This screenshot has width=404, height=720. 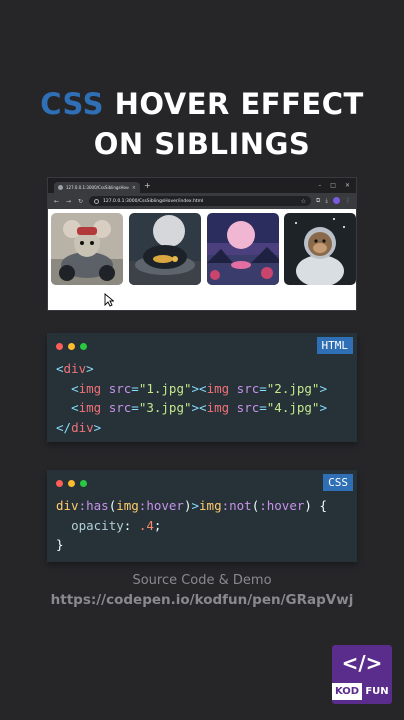 What do you see at coordinates (202, 259) in the screenshot?
I see `page-viewport` at bounding box center [202, 259].